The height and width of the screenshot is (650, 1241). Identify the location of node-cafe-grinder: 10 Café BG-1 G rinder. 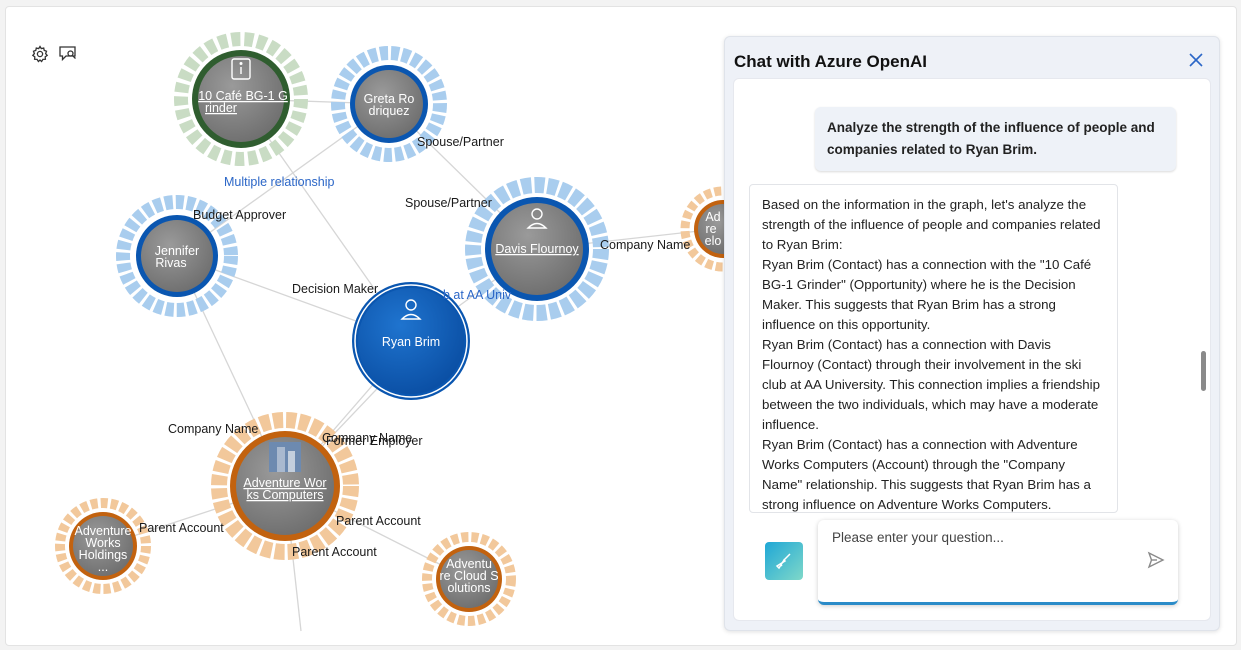
(241, 99).